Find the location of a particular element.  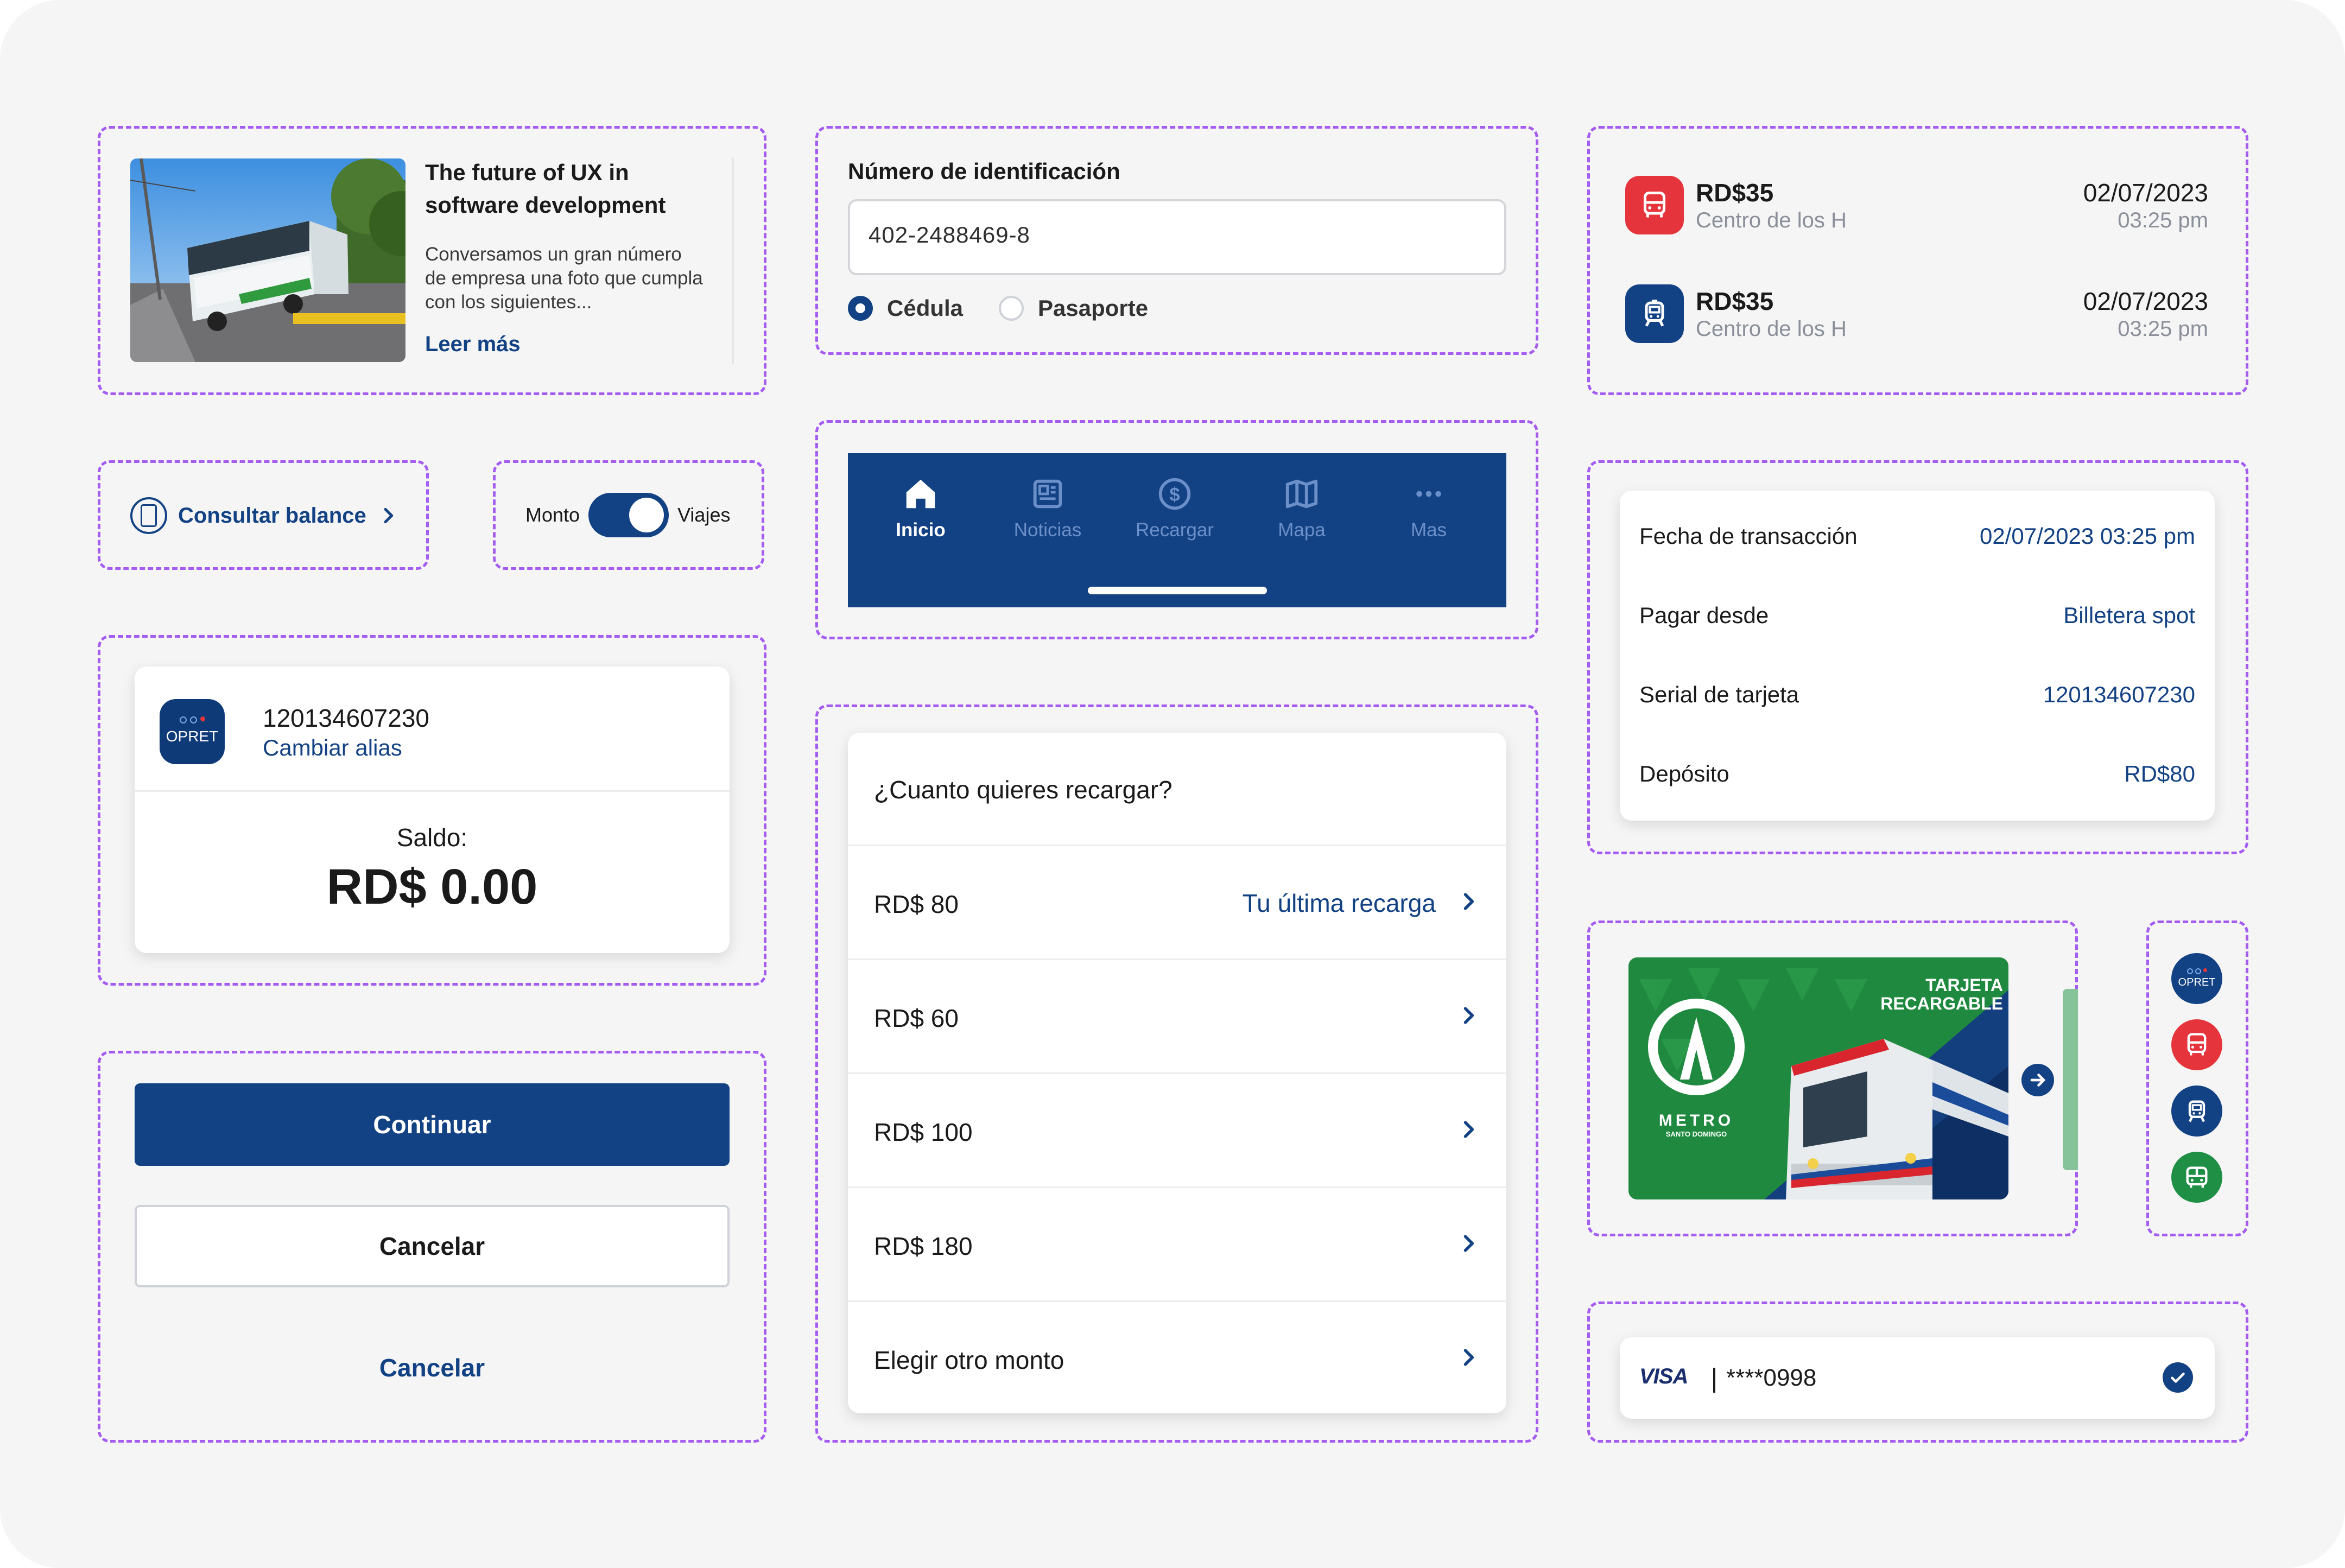

recharge-option-label: RD$ 100 is located at coordinates (923, 1132).